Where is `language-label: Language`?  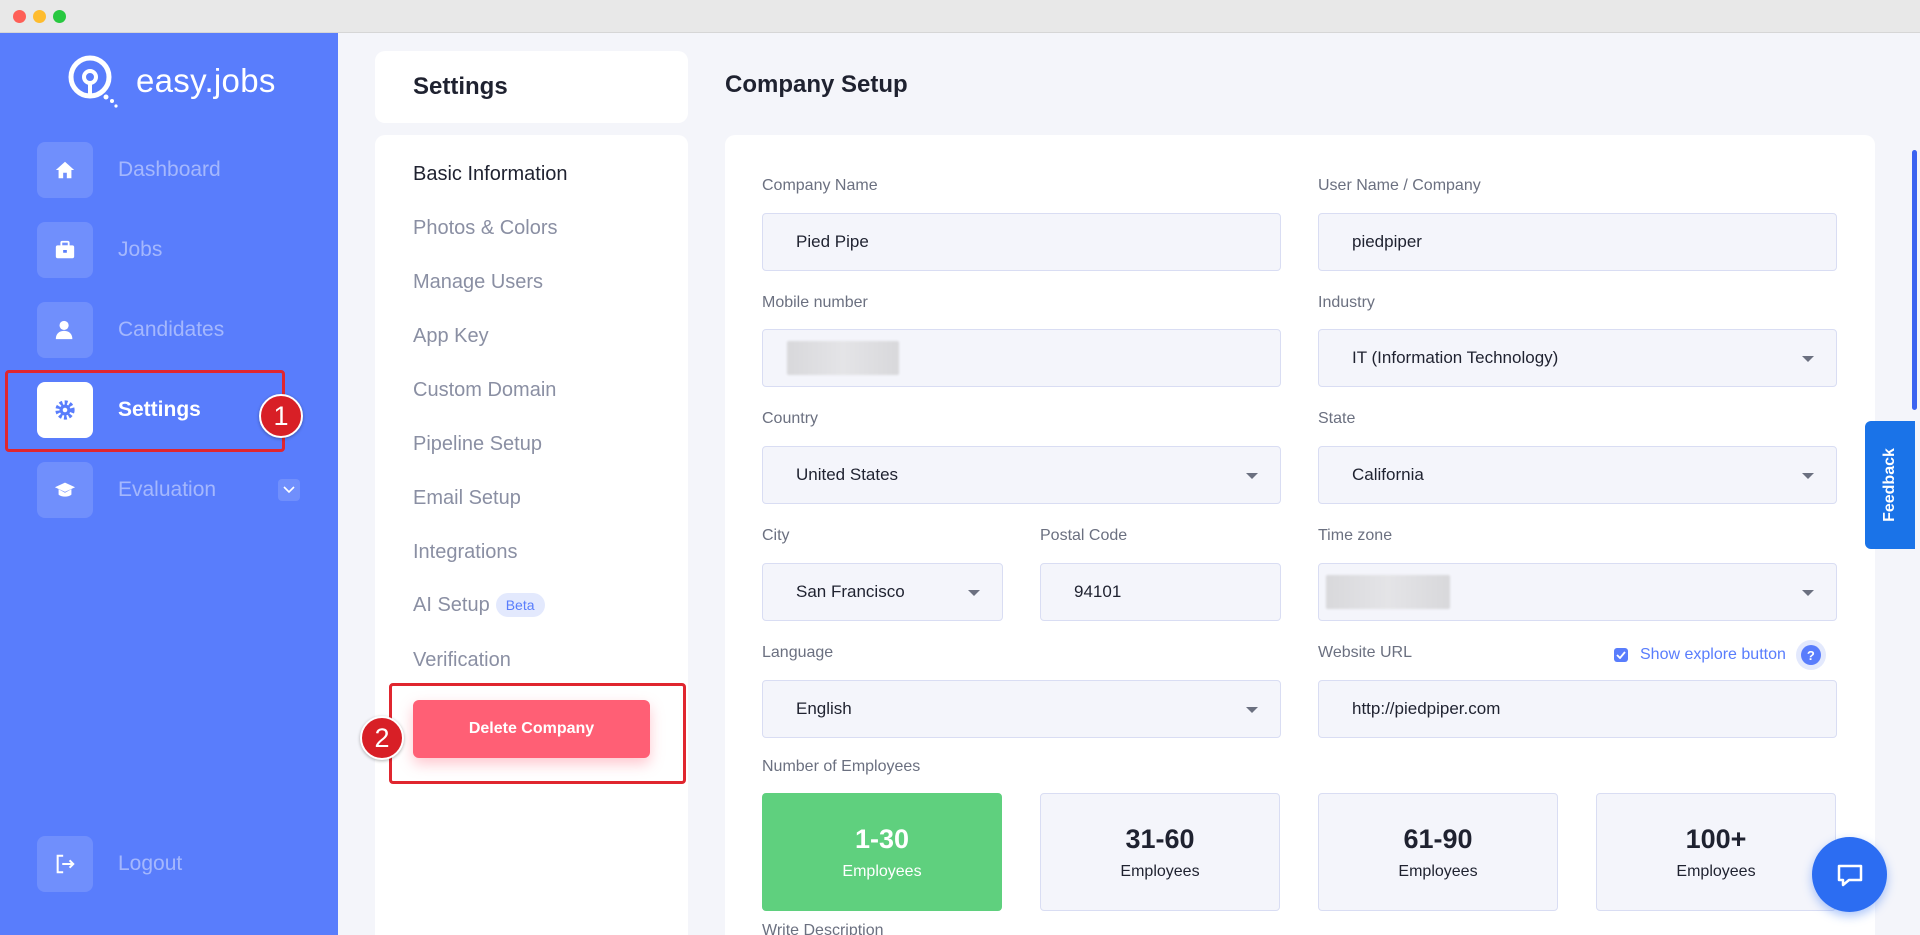 language-label: Language is located at coordinates (798, 652).